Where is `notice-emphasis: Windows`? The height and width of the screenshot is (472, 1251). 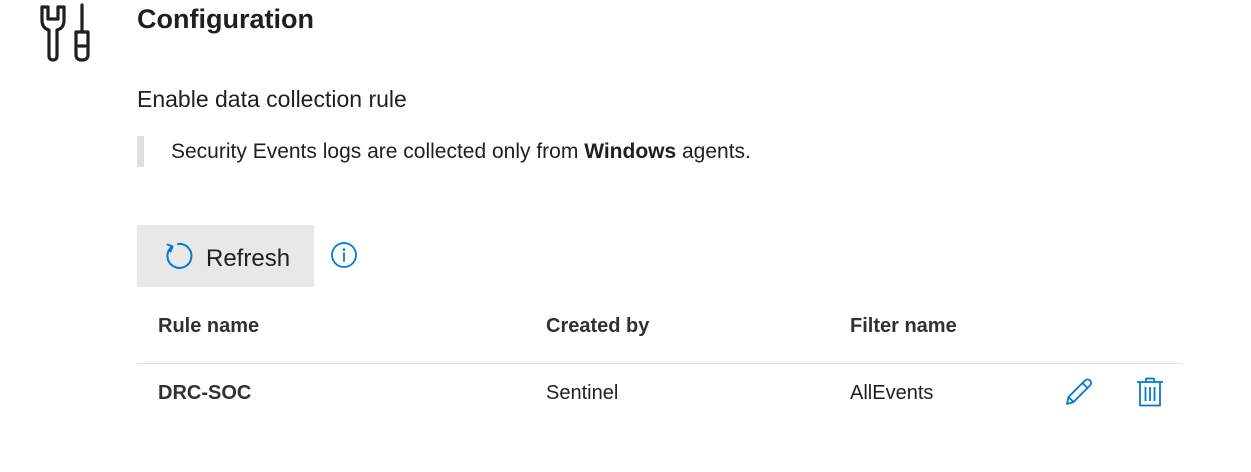 notice-emphasis: Windows is located at coordinates (630, 151).